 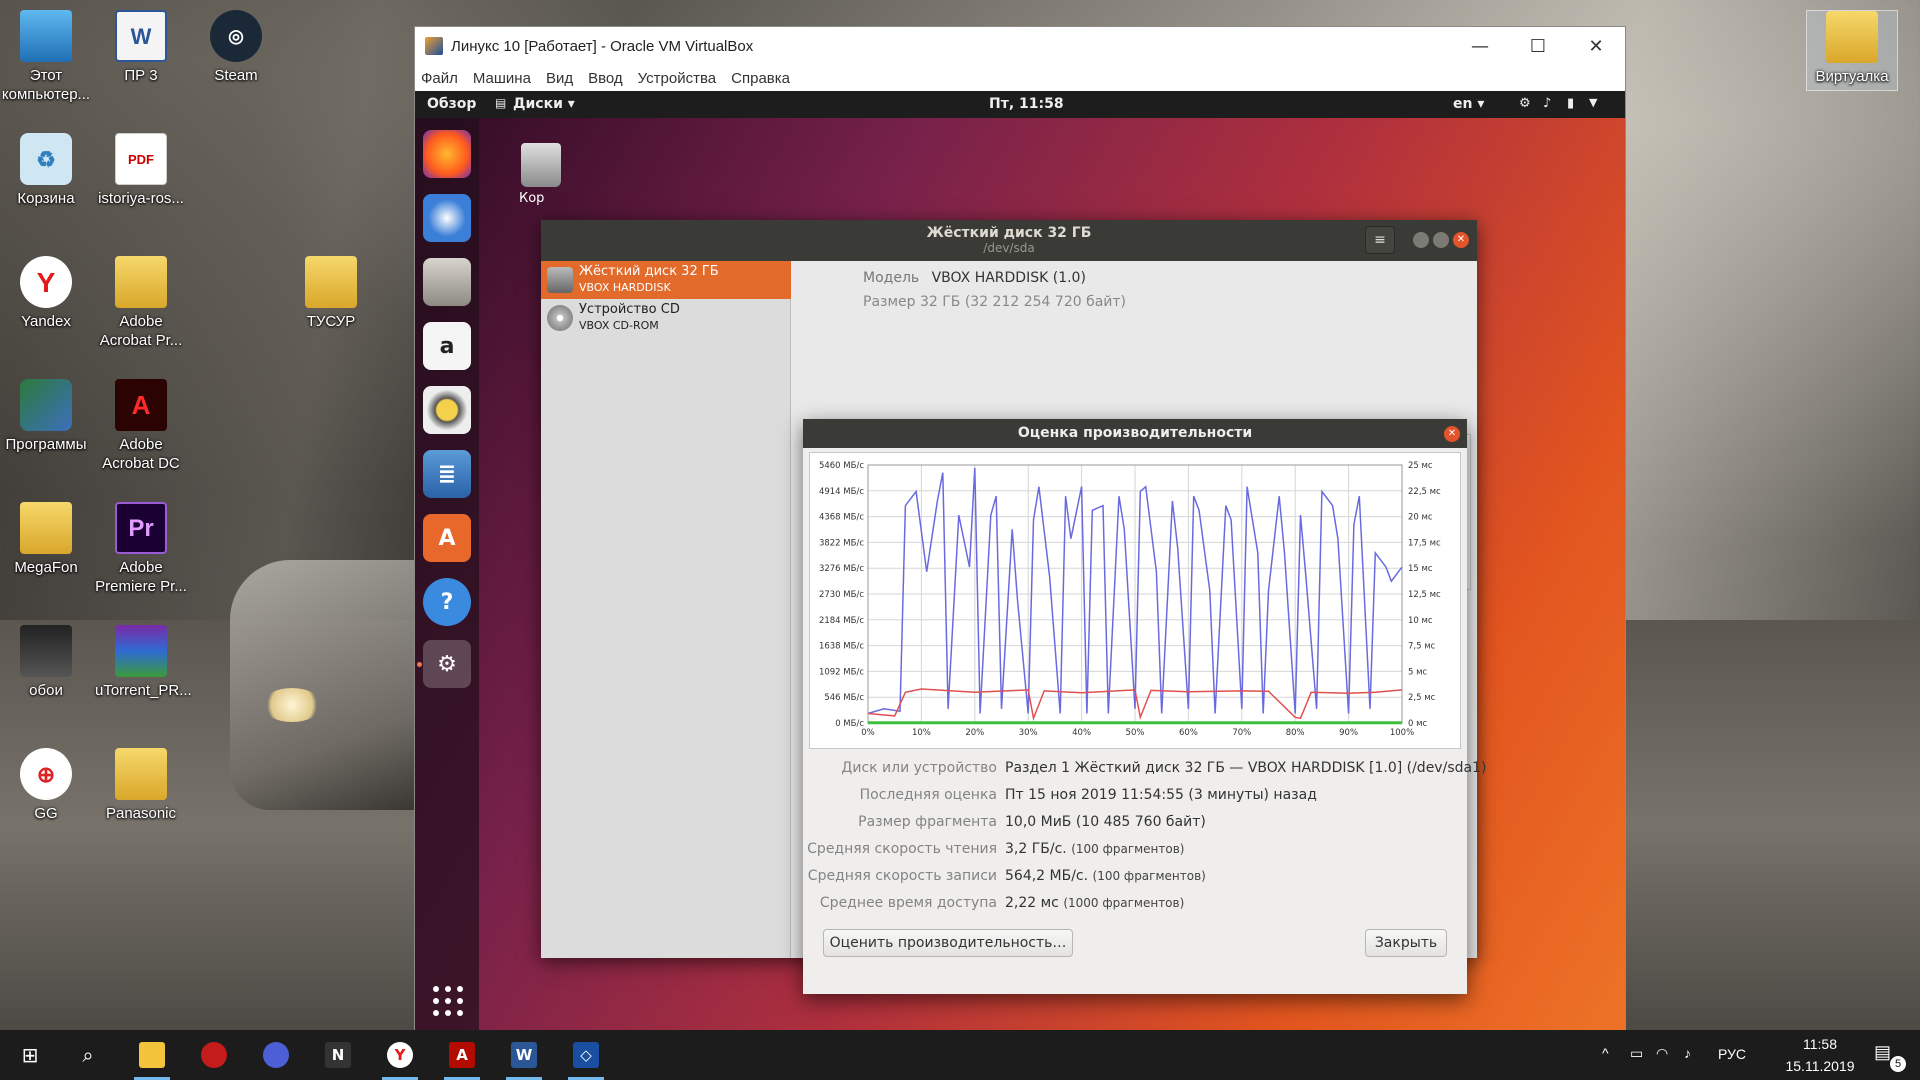 What do you see at coordinates (331, 293) in the screenshot?
I see `desktop-icon-tusur: ТУСУР` at bounding box center [331, 293].